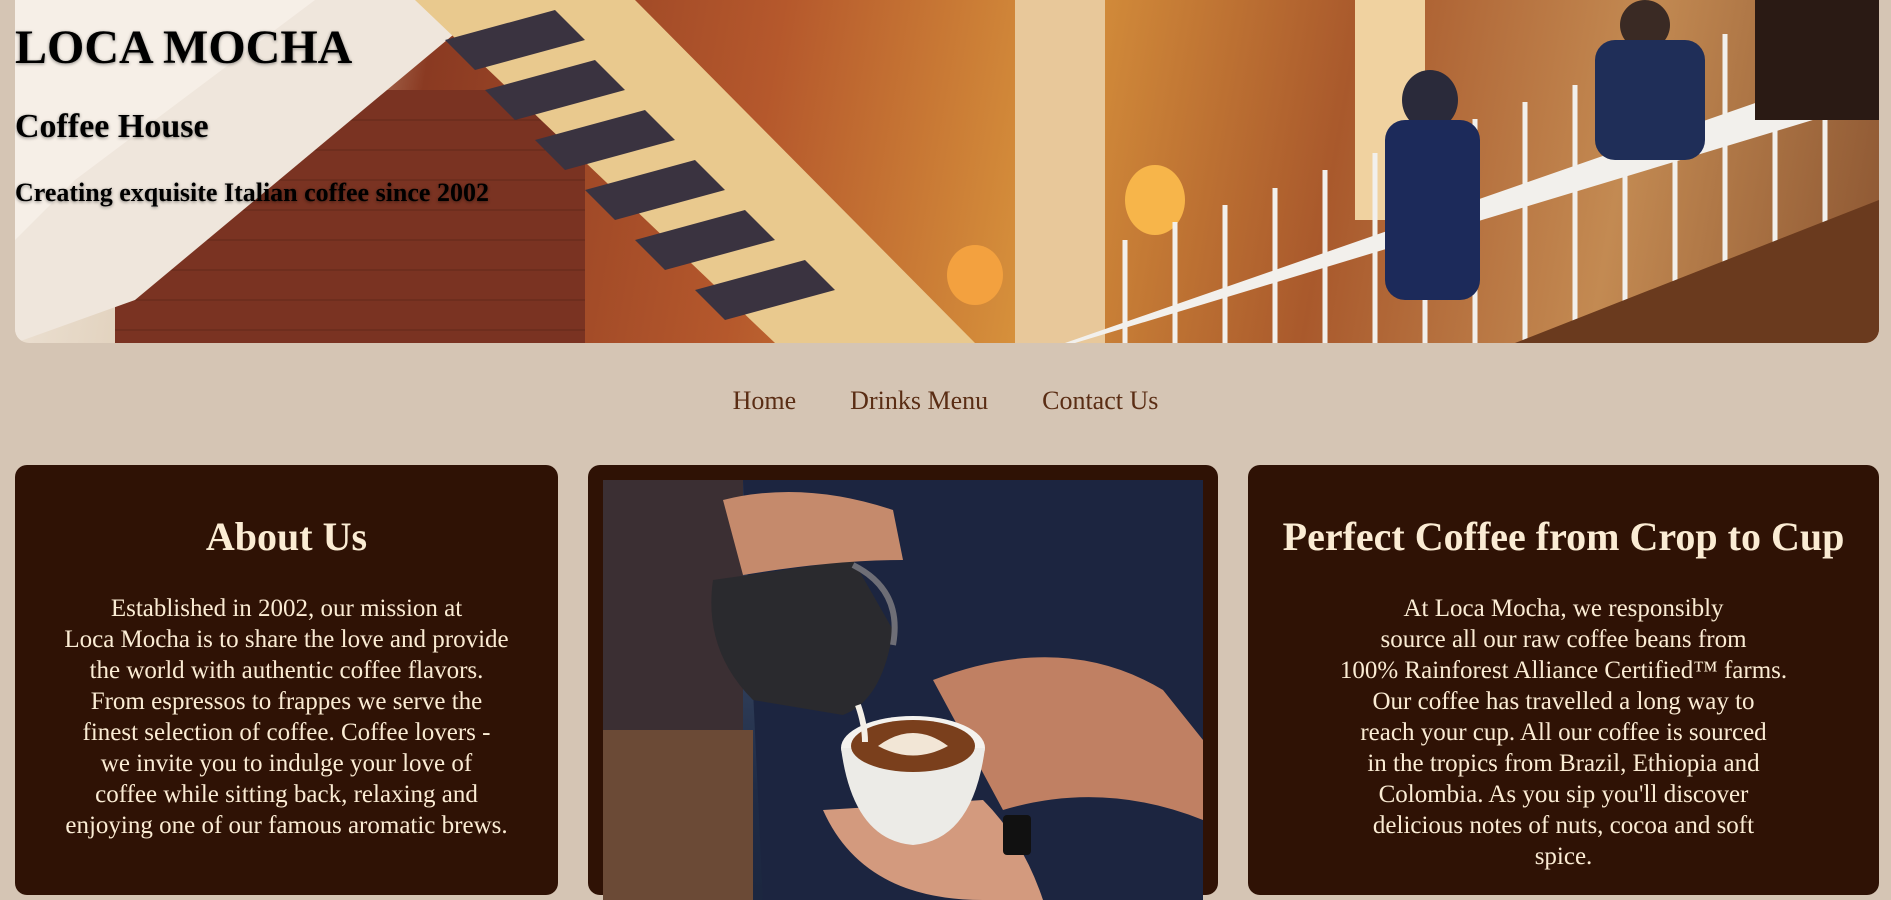 The width and height of the screenshot is (1891, 900). I want to click on main-nav: Home Drinks Menu Contact Us, so click(945, 401).